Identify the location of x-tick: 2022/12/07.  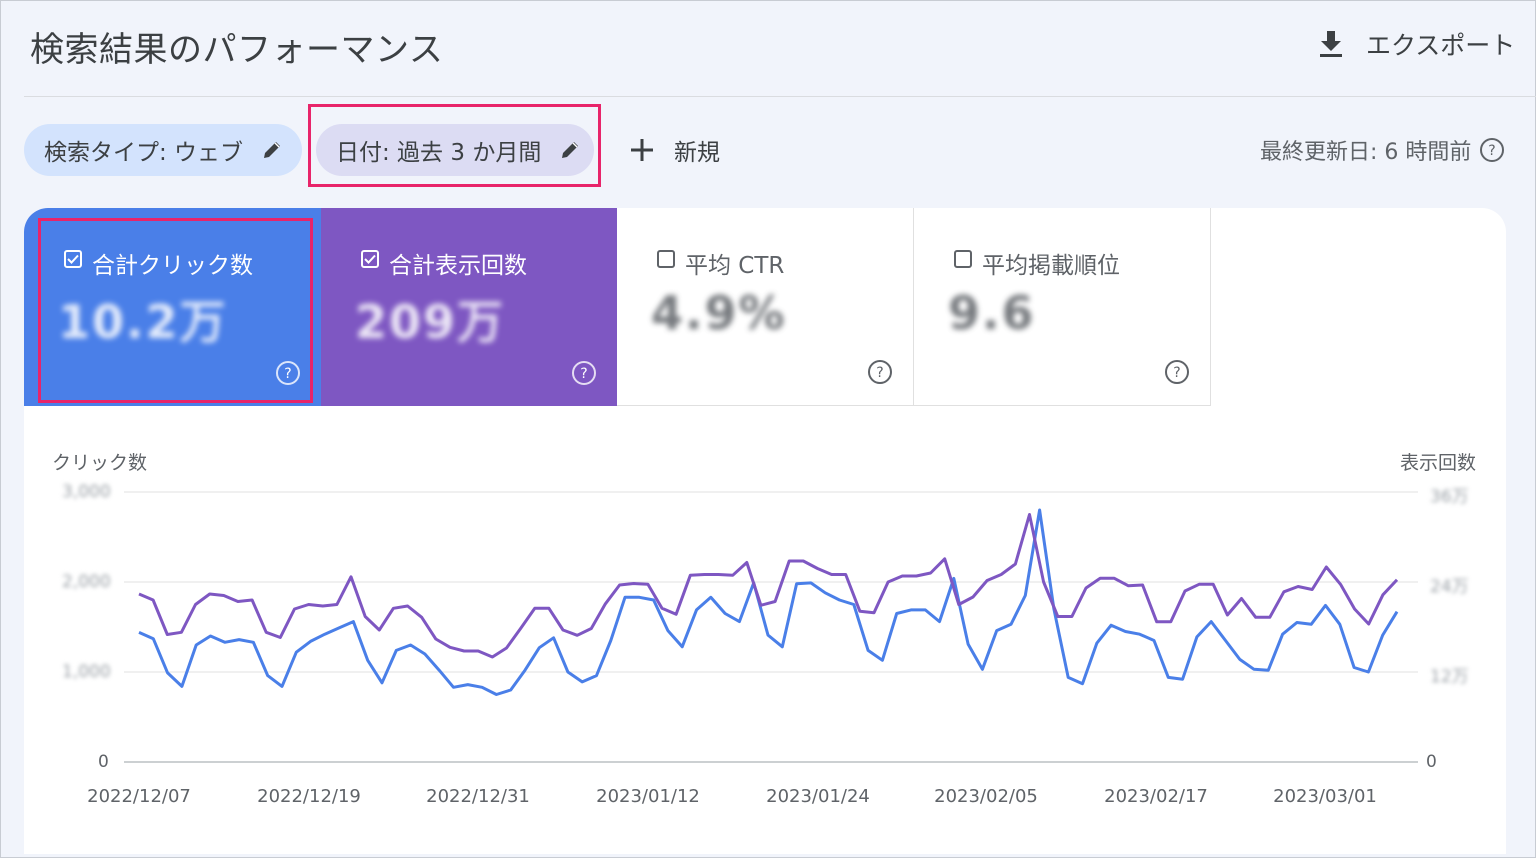
(139, 796).